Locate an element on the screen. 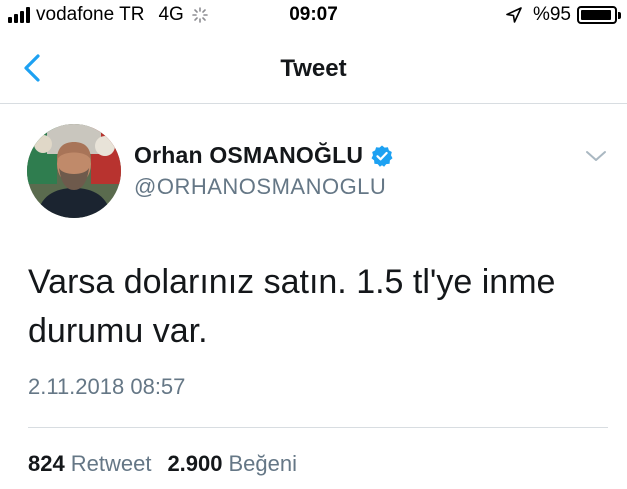 The image size is (627, 489). tweet-text-line: durumu var. is located at coordinates (118, 331).